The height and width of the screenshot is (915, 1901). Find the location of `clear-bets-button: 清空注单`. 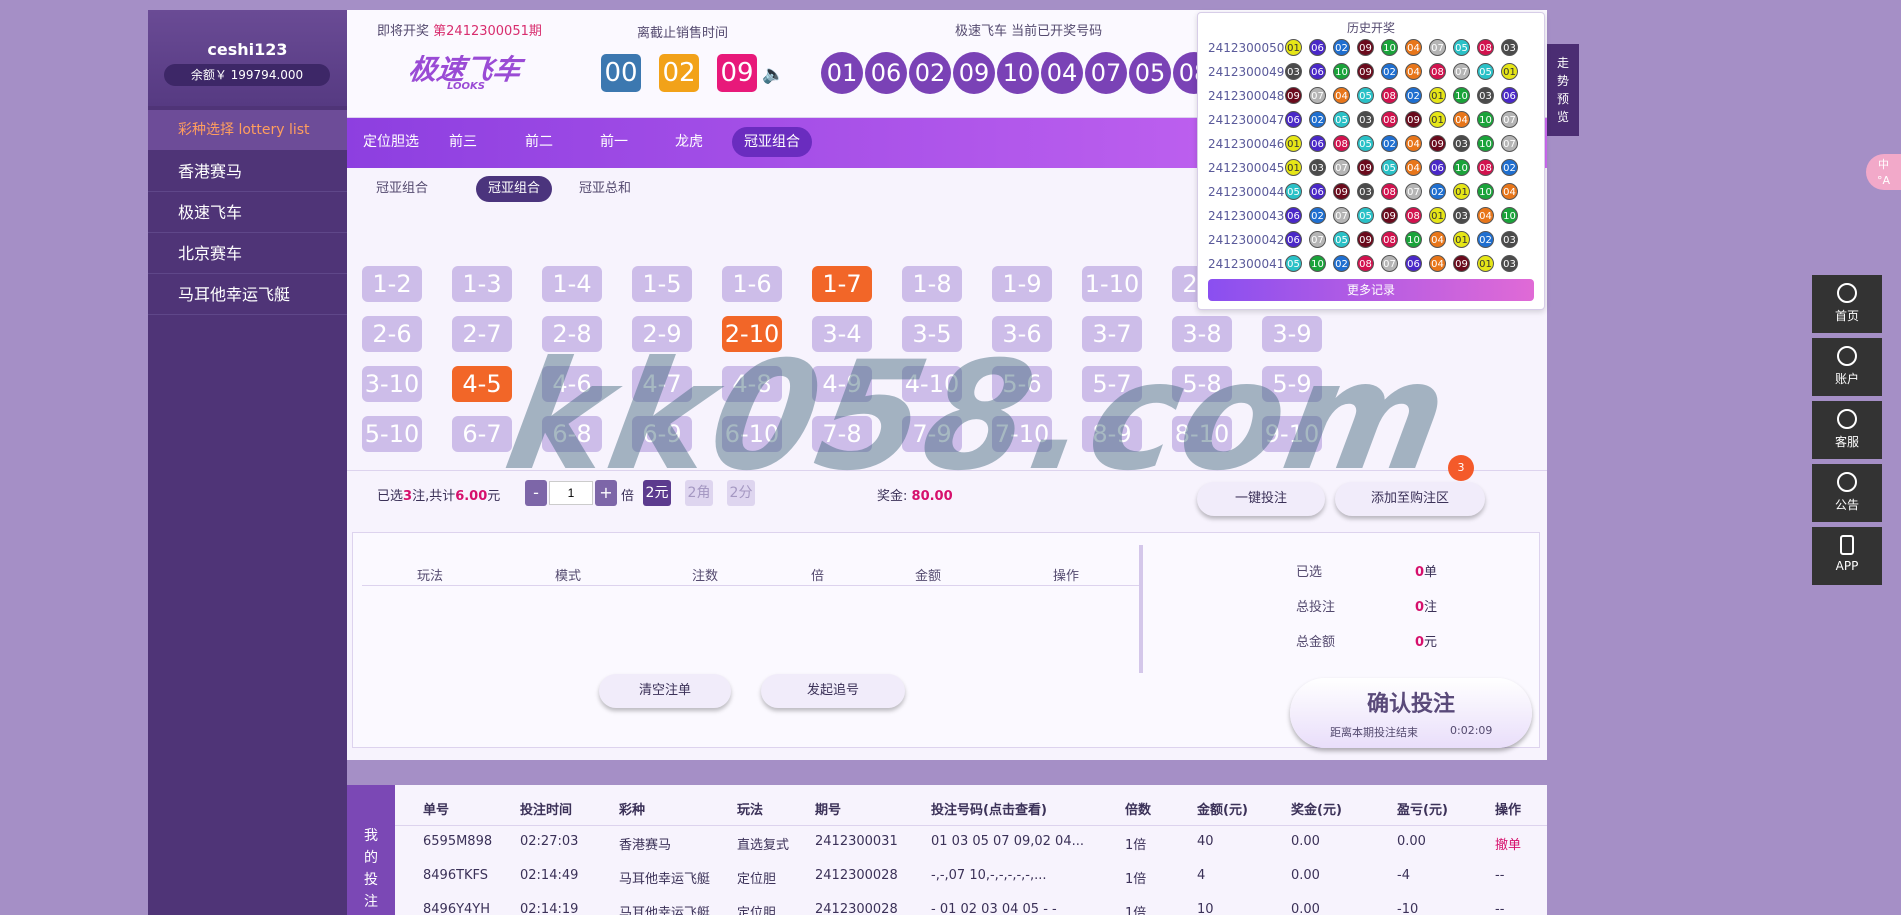

clear-bets-button: 清空注单 is located at coordinates (665, 691).